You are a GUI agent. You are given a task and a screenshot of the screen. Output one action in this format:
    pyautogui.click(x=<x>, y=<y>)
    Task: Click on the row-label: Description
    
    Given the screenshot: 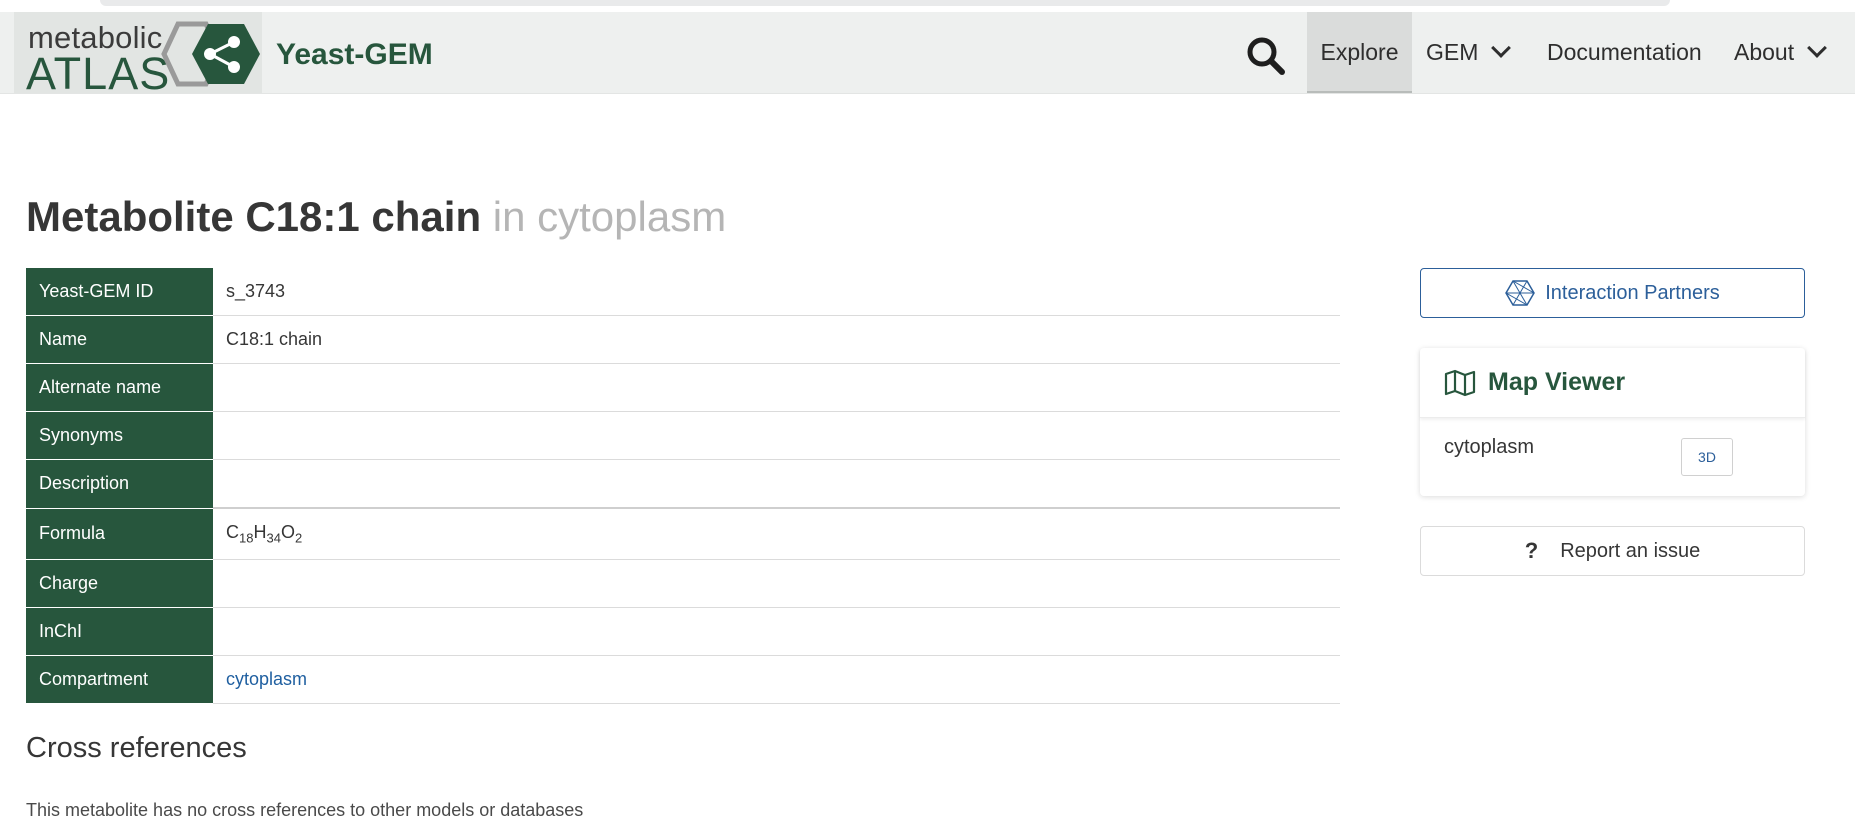 What is the action you would take?
    pyautogui.click(x=119, y=484)
    